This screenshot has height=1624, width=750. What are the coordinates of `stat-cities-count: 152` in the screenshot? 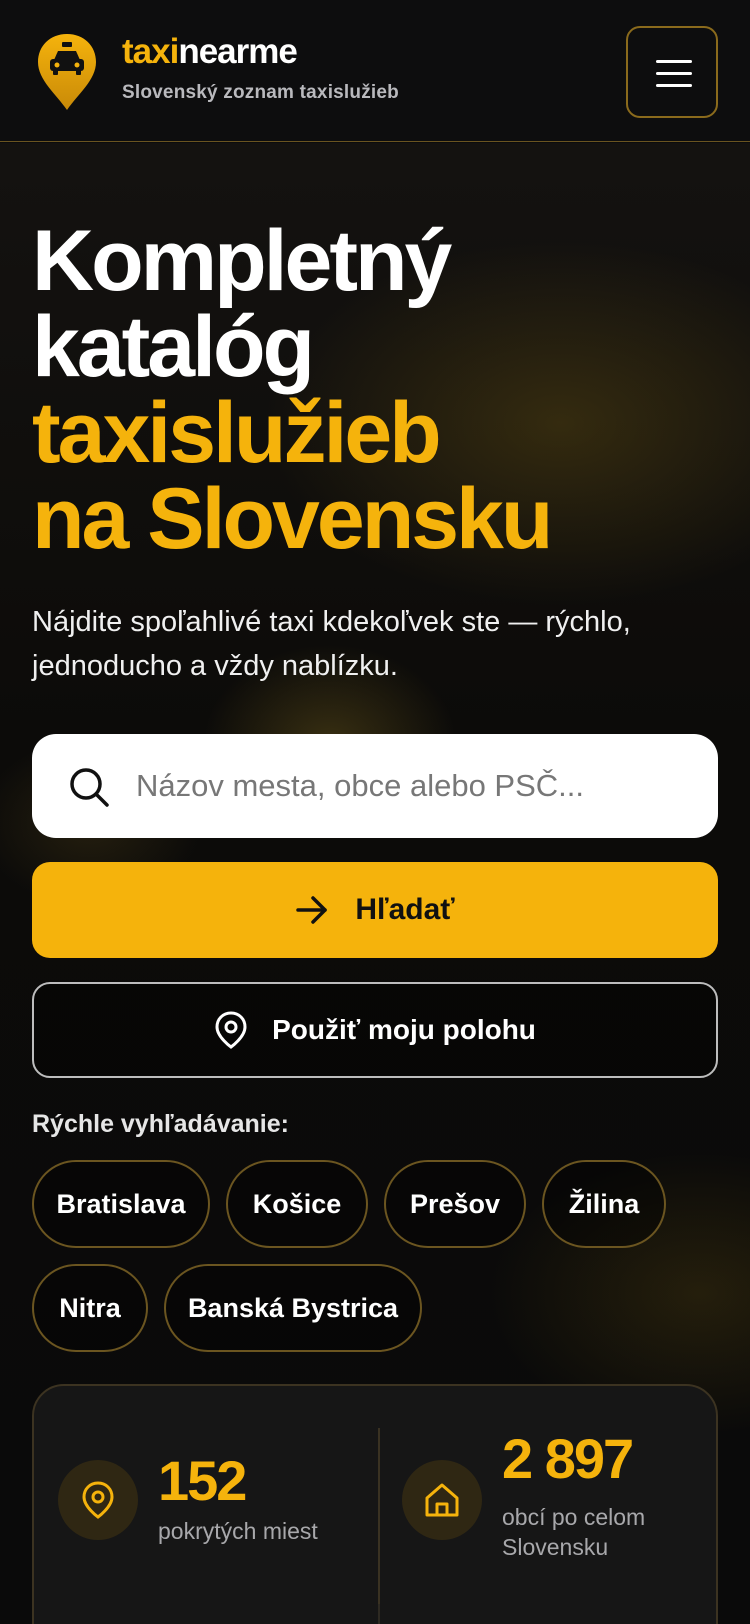 It's located at (202, 1480).